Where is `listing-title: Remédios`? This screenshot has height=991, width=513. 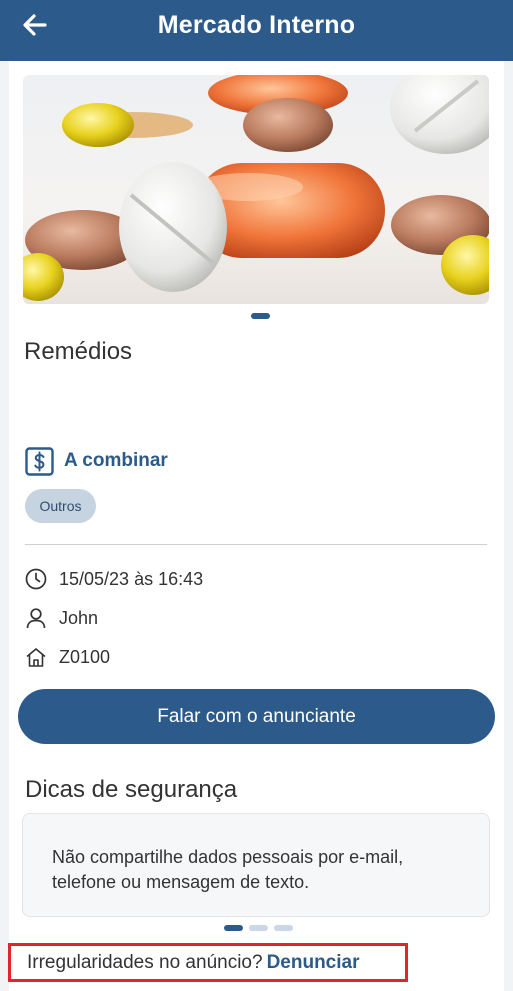 listing-title: Remédios is located at coordinates (78, 351).